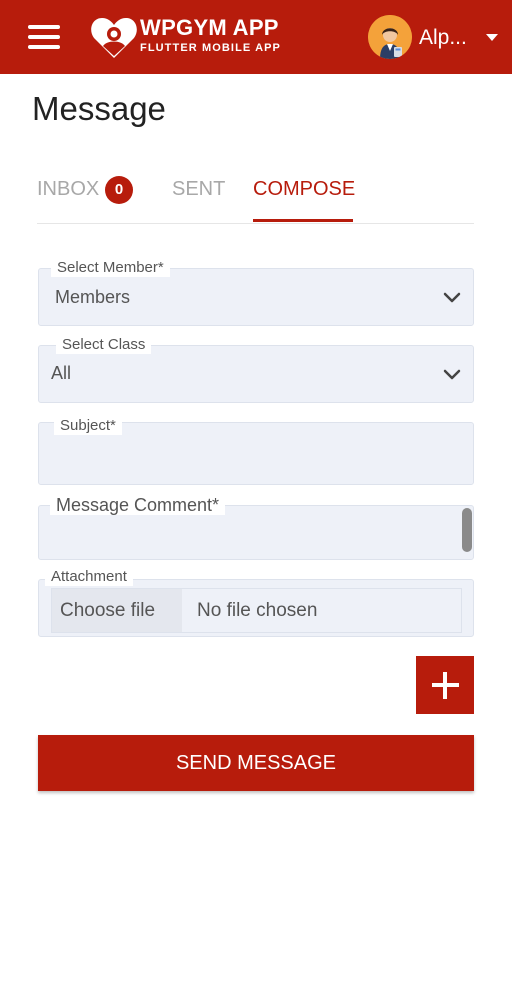 The height and width of the screenshot is (995, 512). What do you see at coordinates (93, 297) in the screenshot?
I see `select-member-value: Members` at bounding box center [93, 297].